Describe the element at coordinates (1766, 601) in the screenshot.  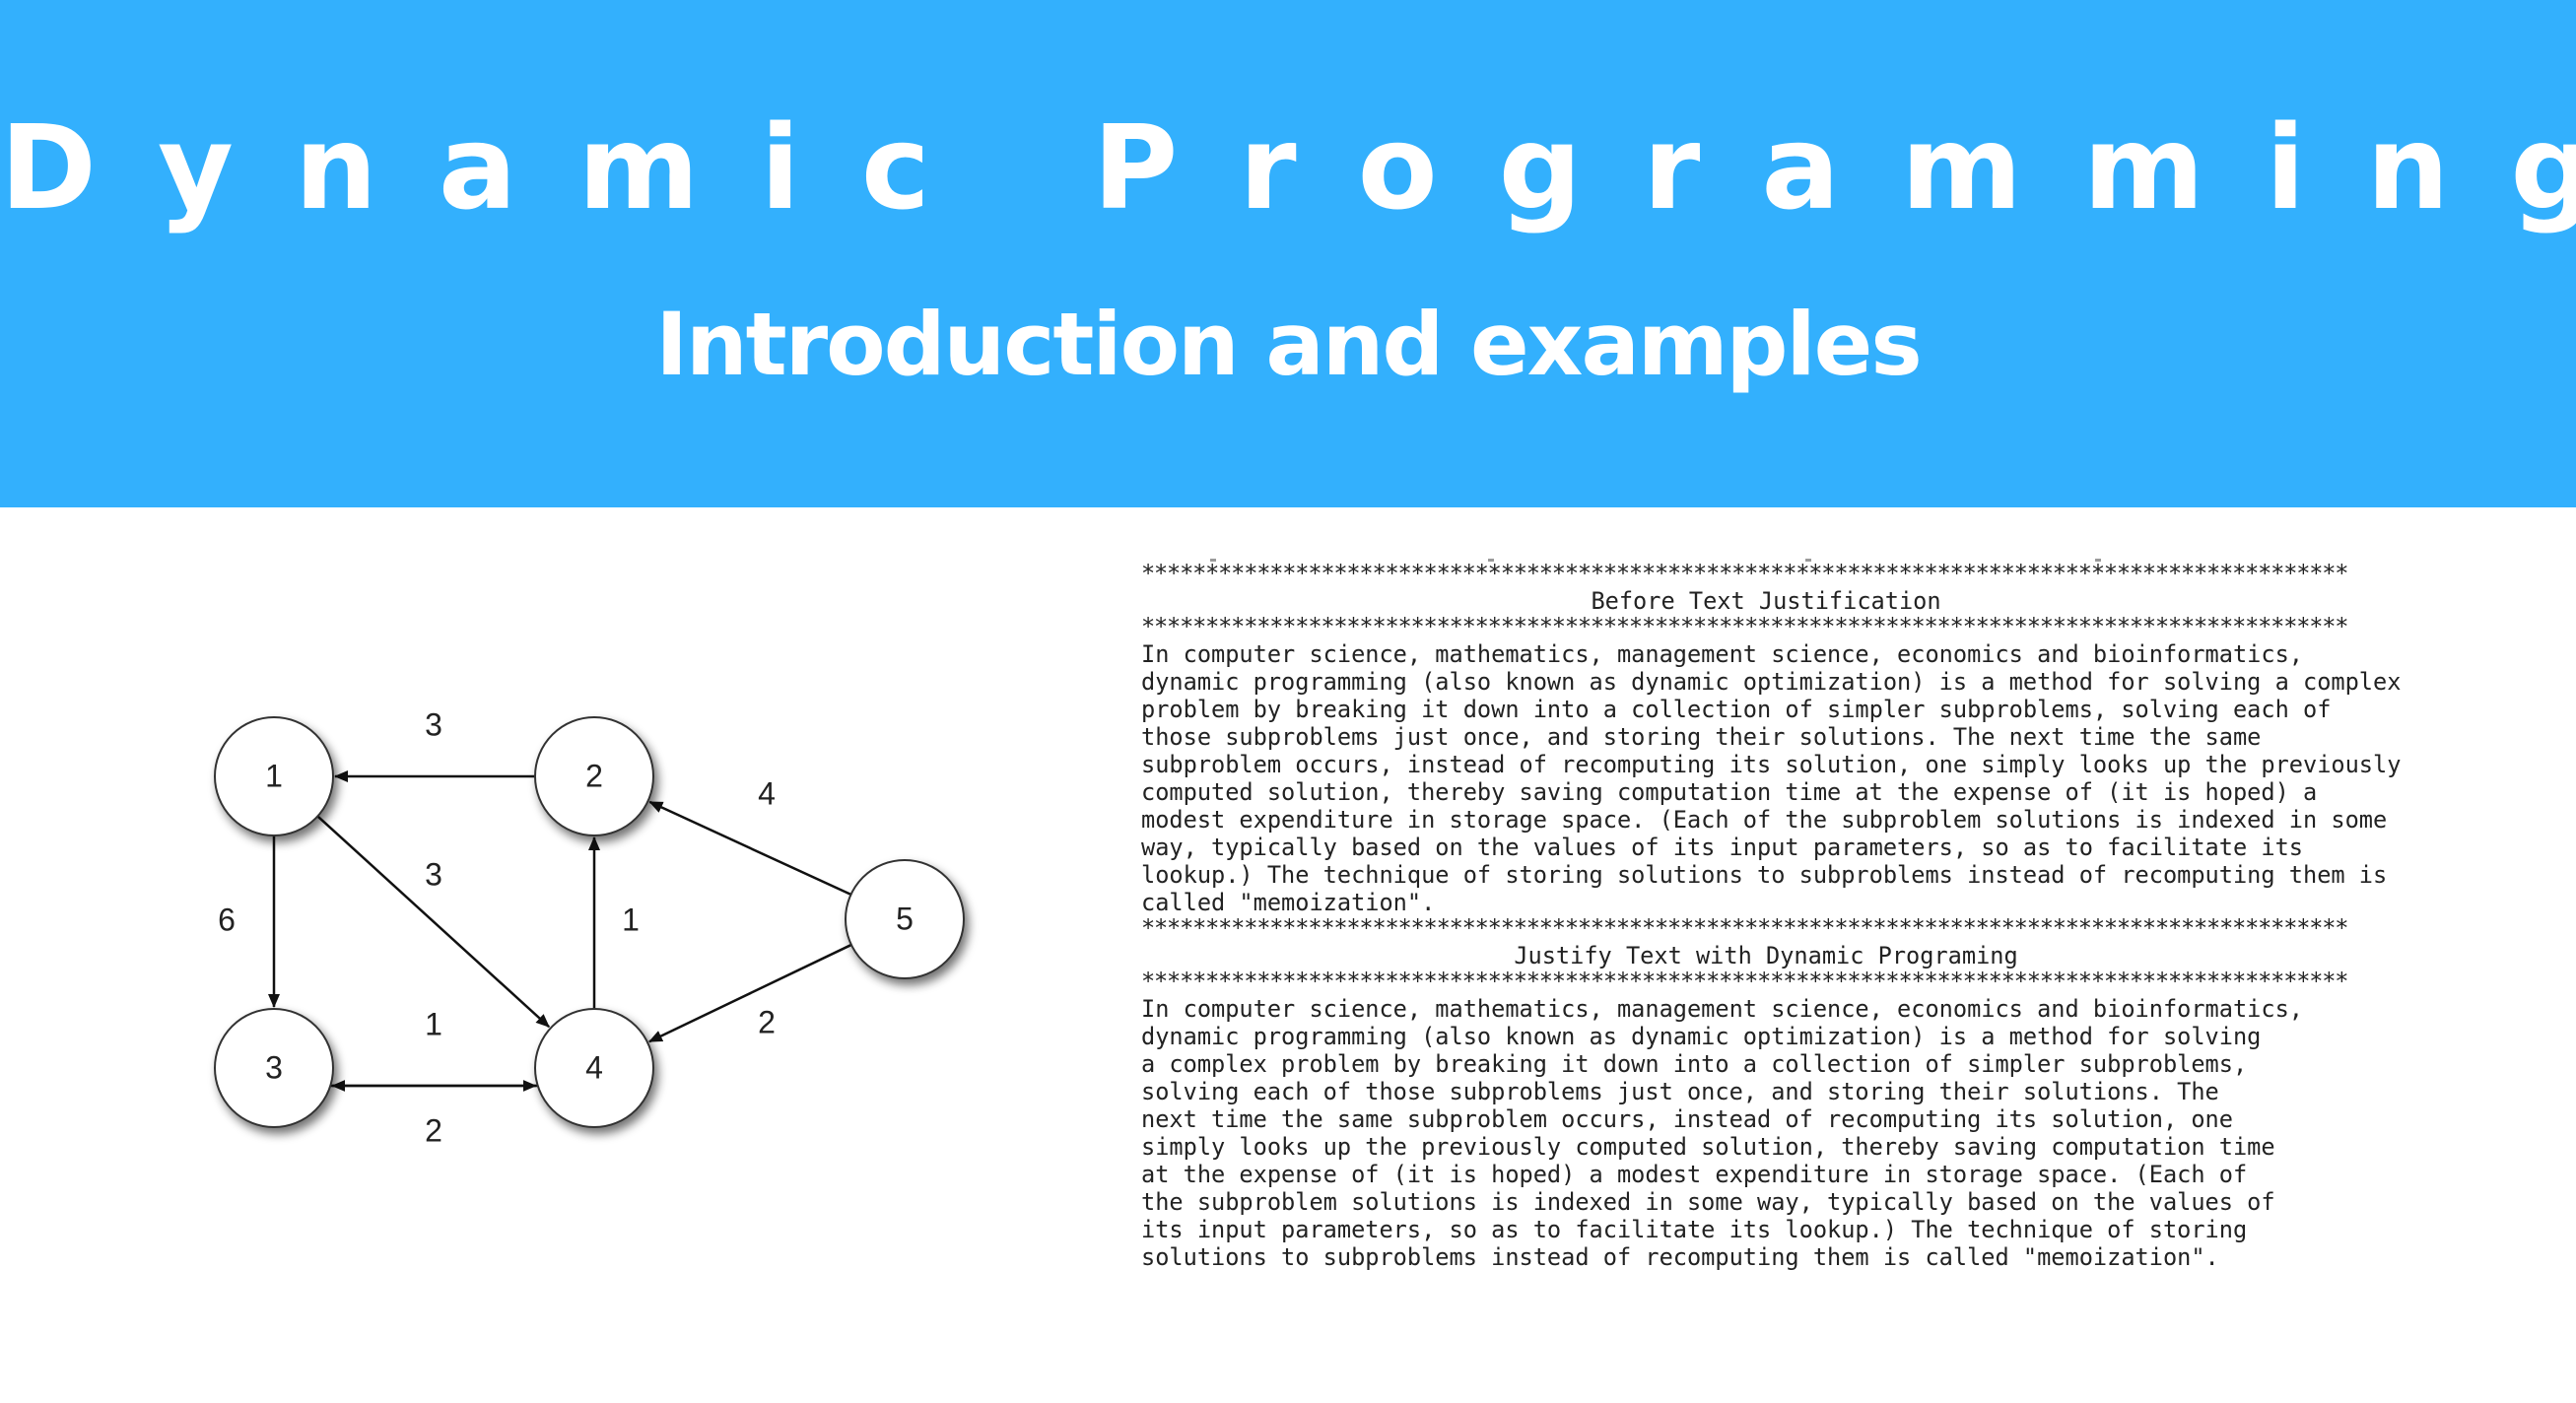
I see `heading-before-justification: Before Text Justification` at that location.